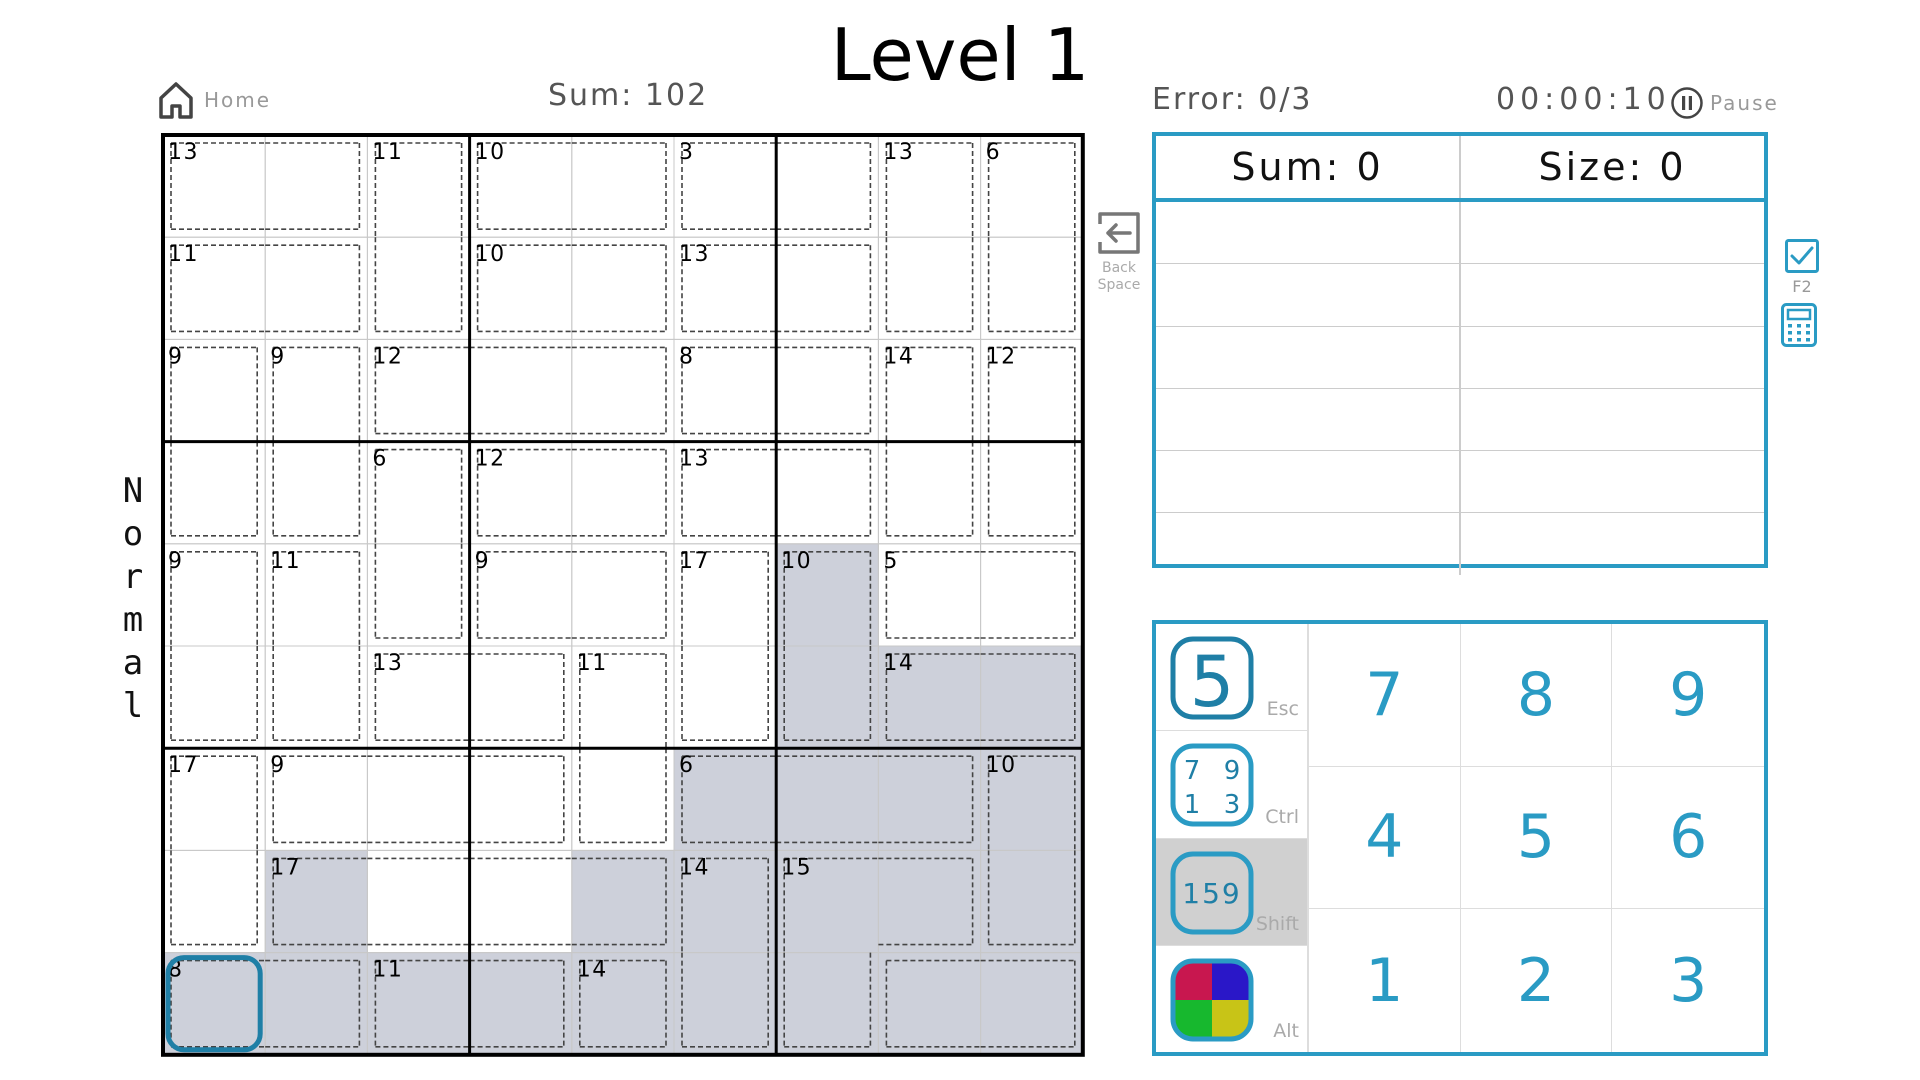 This screenshot has width=1920, height=1080. Describe the element at coordinates (898, 663) in the screenshot. I see `cage-sum: 14` at that location.